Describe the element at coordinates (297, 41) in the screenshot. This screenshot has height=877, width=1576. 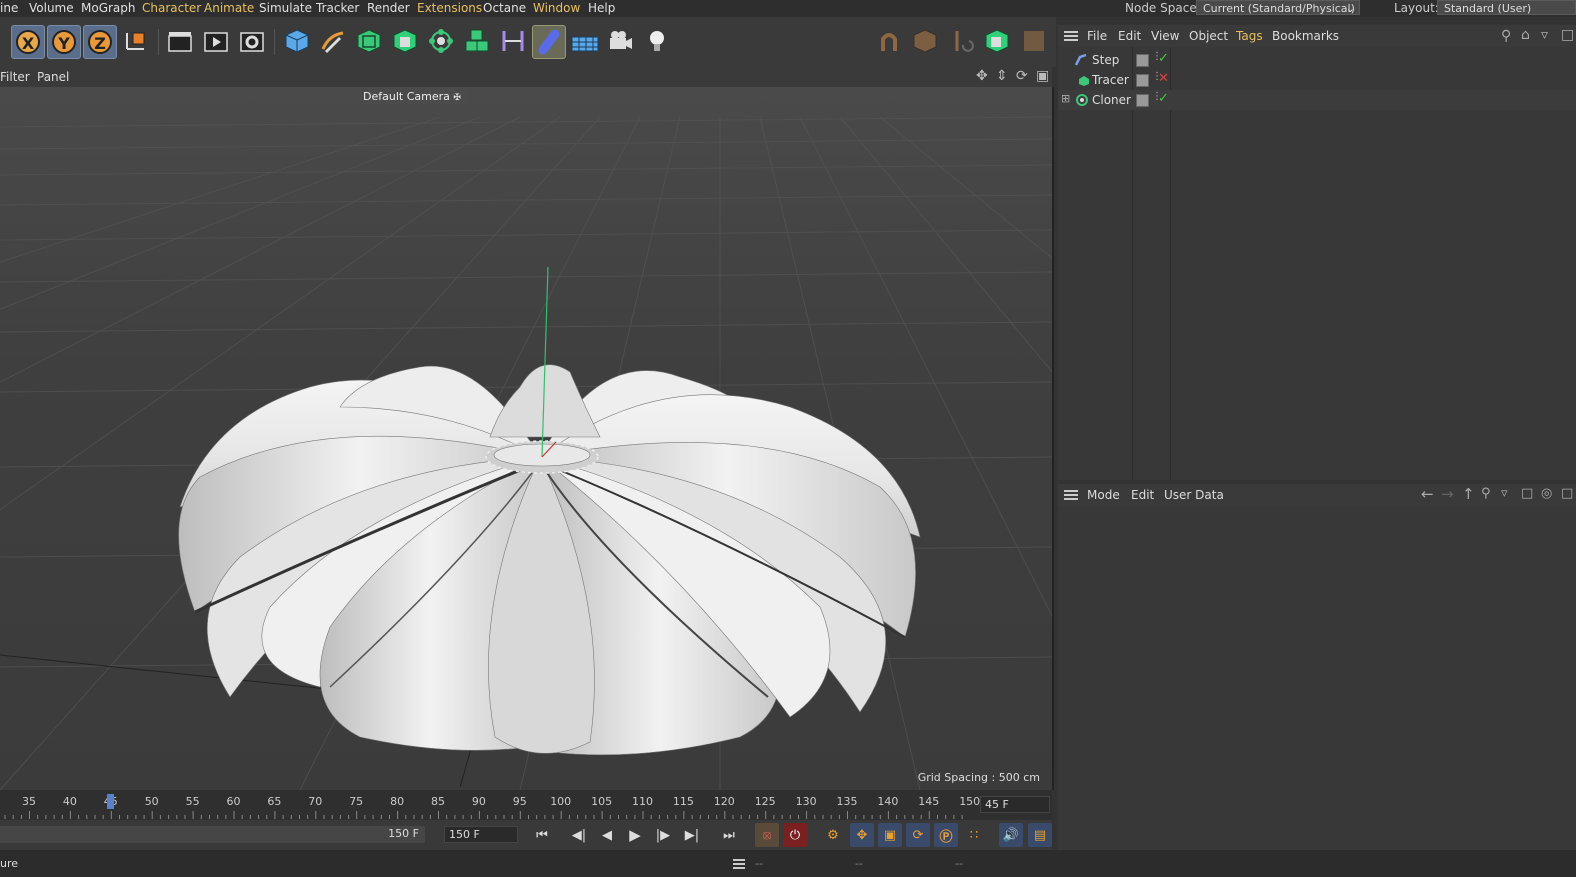
I see `cube-button` at that location.